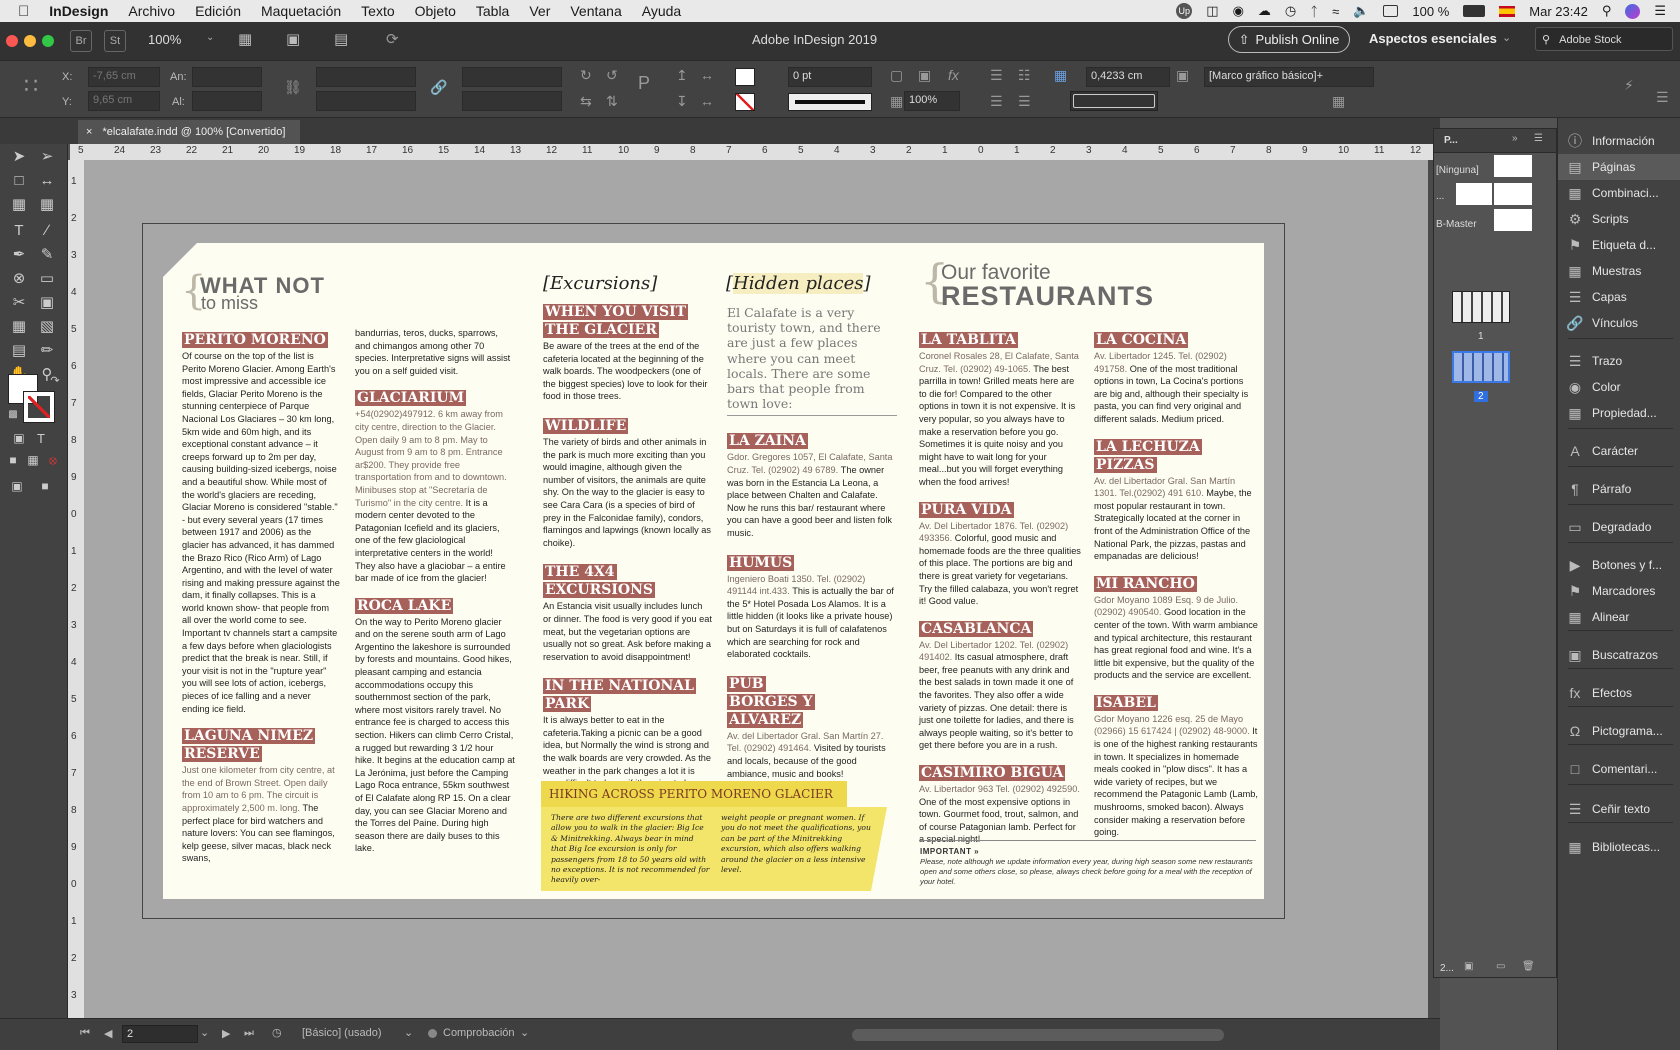 The width and height of the screenshot is (1680, 1050). Describe the element at coordinates (53, 460) in the screenshot. I see `apply-none-icon: ⦻` at that location.